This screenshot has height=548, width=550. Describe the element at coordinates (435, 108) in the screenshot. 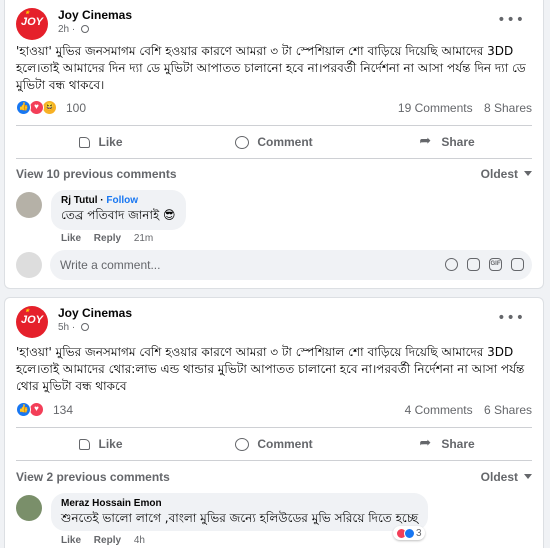

I see `comments-count: 19 Comments` at that location.